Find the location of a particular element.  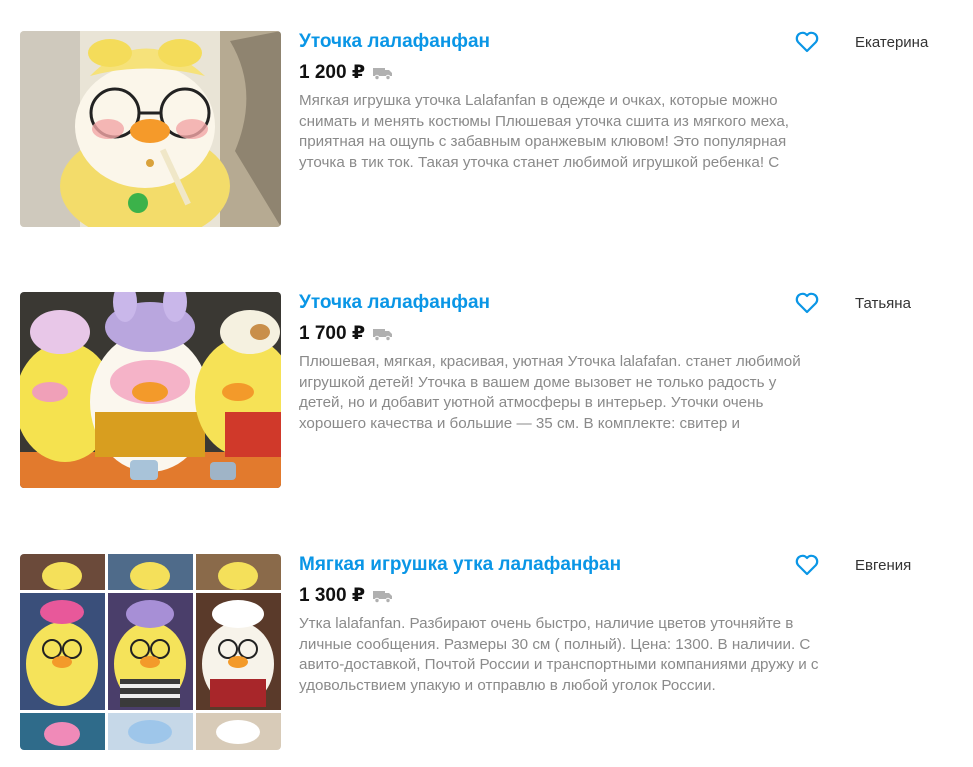

listing-price: 1 300 ₽ is located at coordinates (332, 595).